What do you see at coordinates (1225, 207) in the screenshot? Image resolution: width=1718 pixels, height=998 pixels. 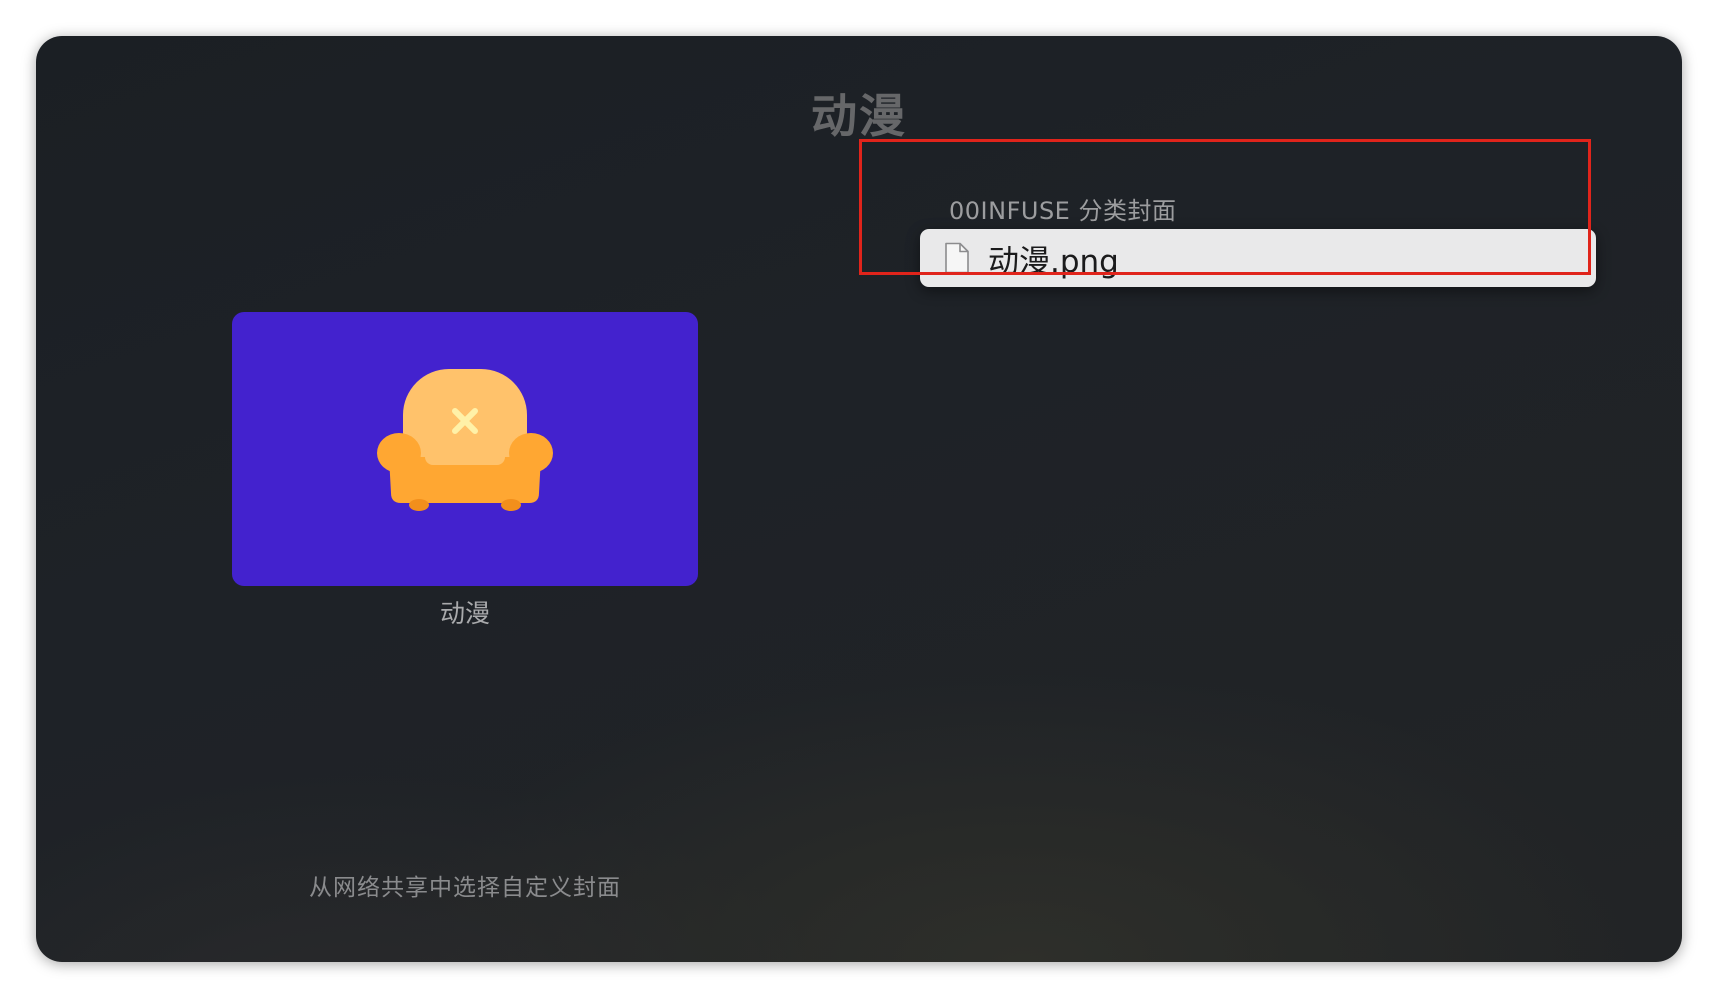 I see `highlight-annotation` at bounding box center [1225, 207].